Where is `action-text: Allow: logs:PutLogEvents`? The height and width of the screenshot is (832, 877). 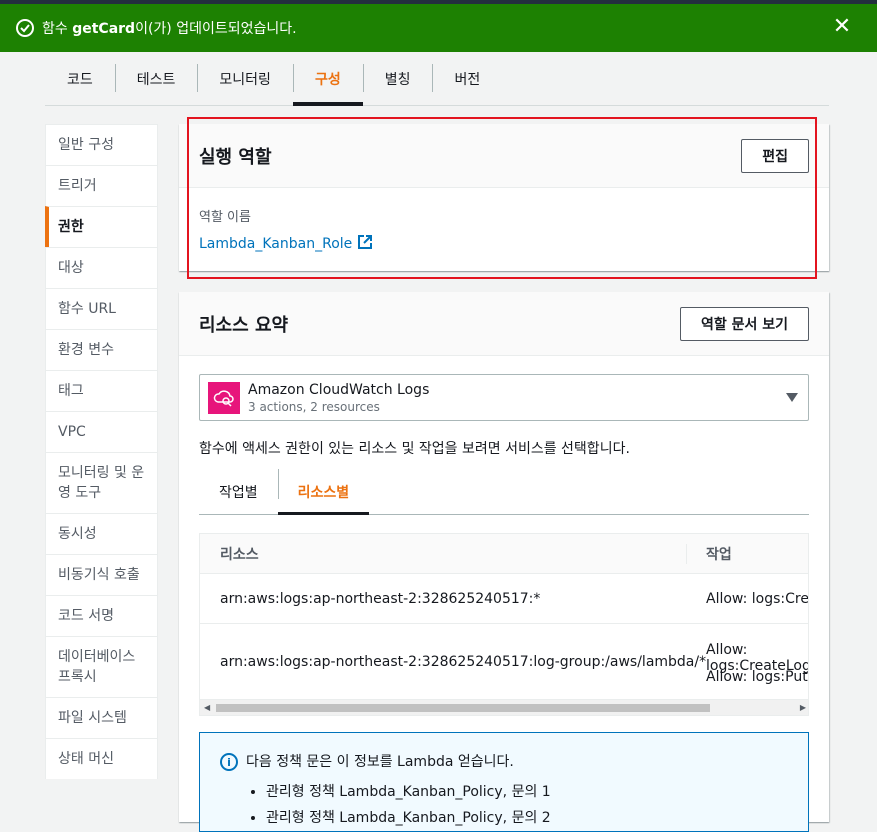
action-text: Allow: logs:PutLogEvents is located at coordinates (757, 677).